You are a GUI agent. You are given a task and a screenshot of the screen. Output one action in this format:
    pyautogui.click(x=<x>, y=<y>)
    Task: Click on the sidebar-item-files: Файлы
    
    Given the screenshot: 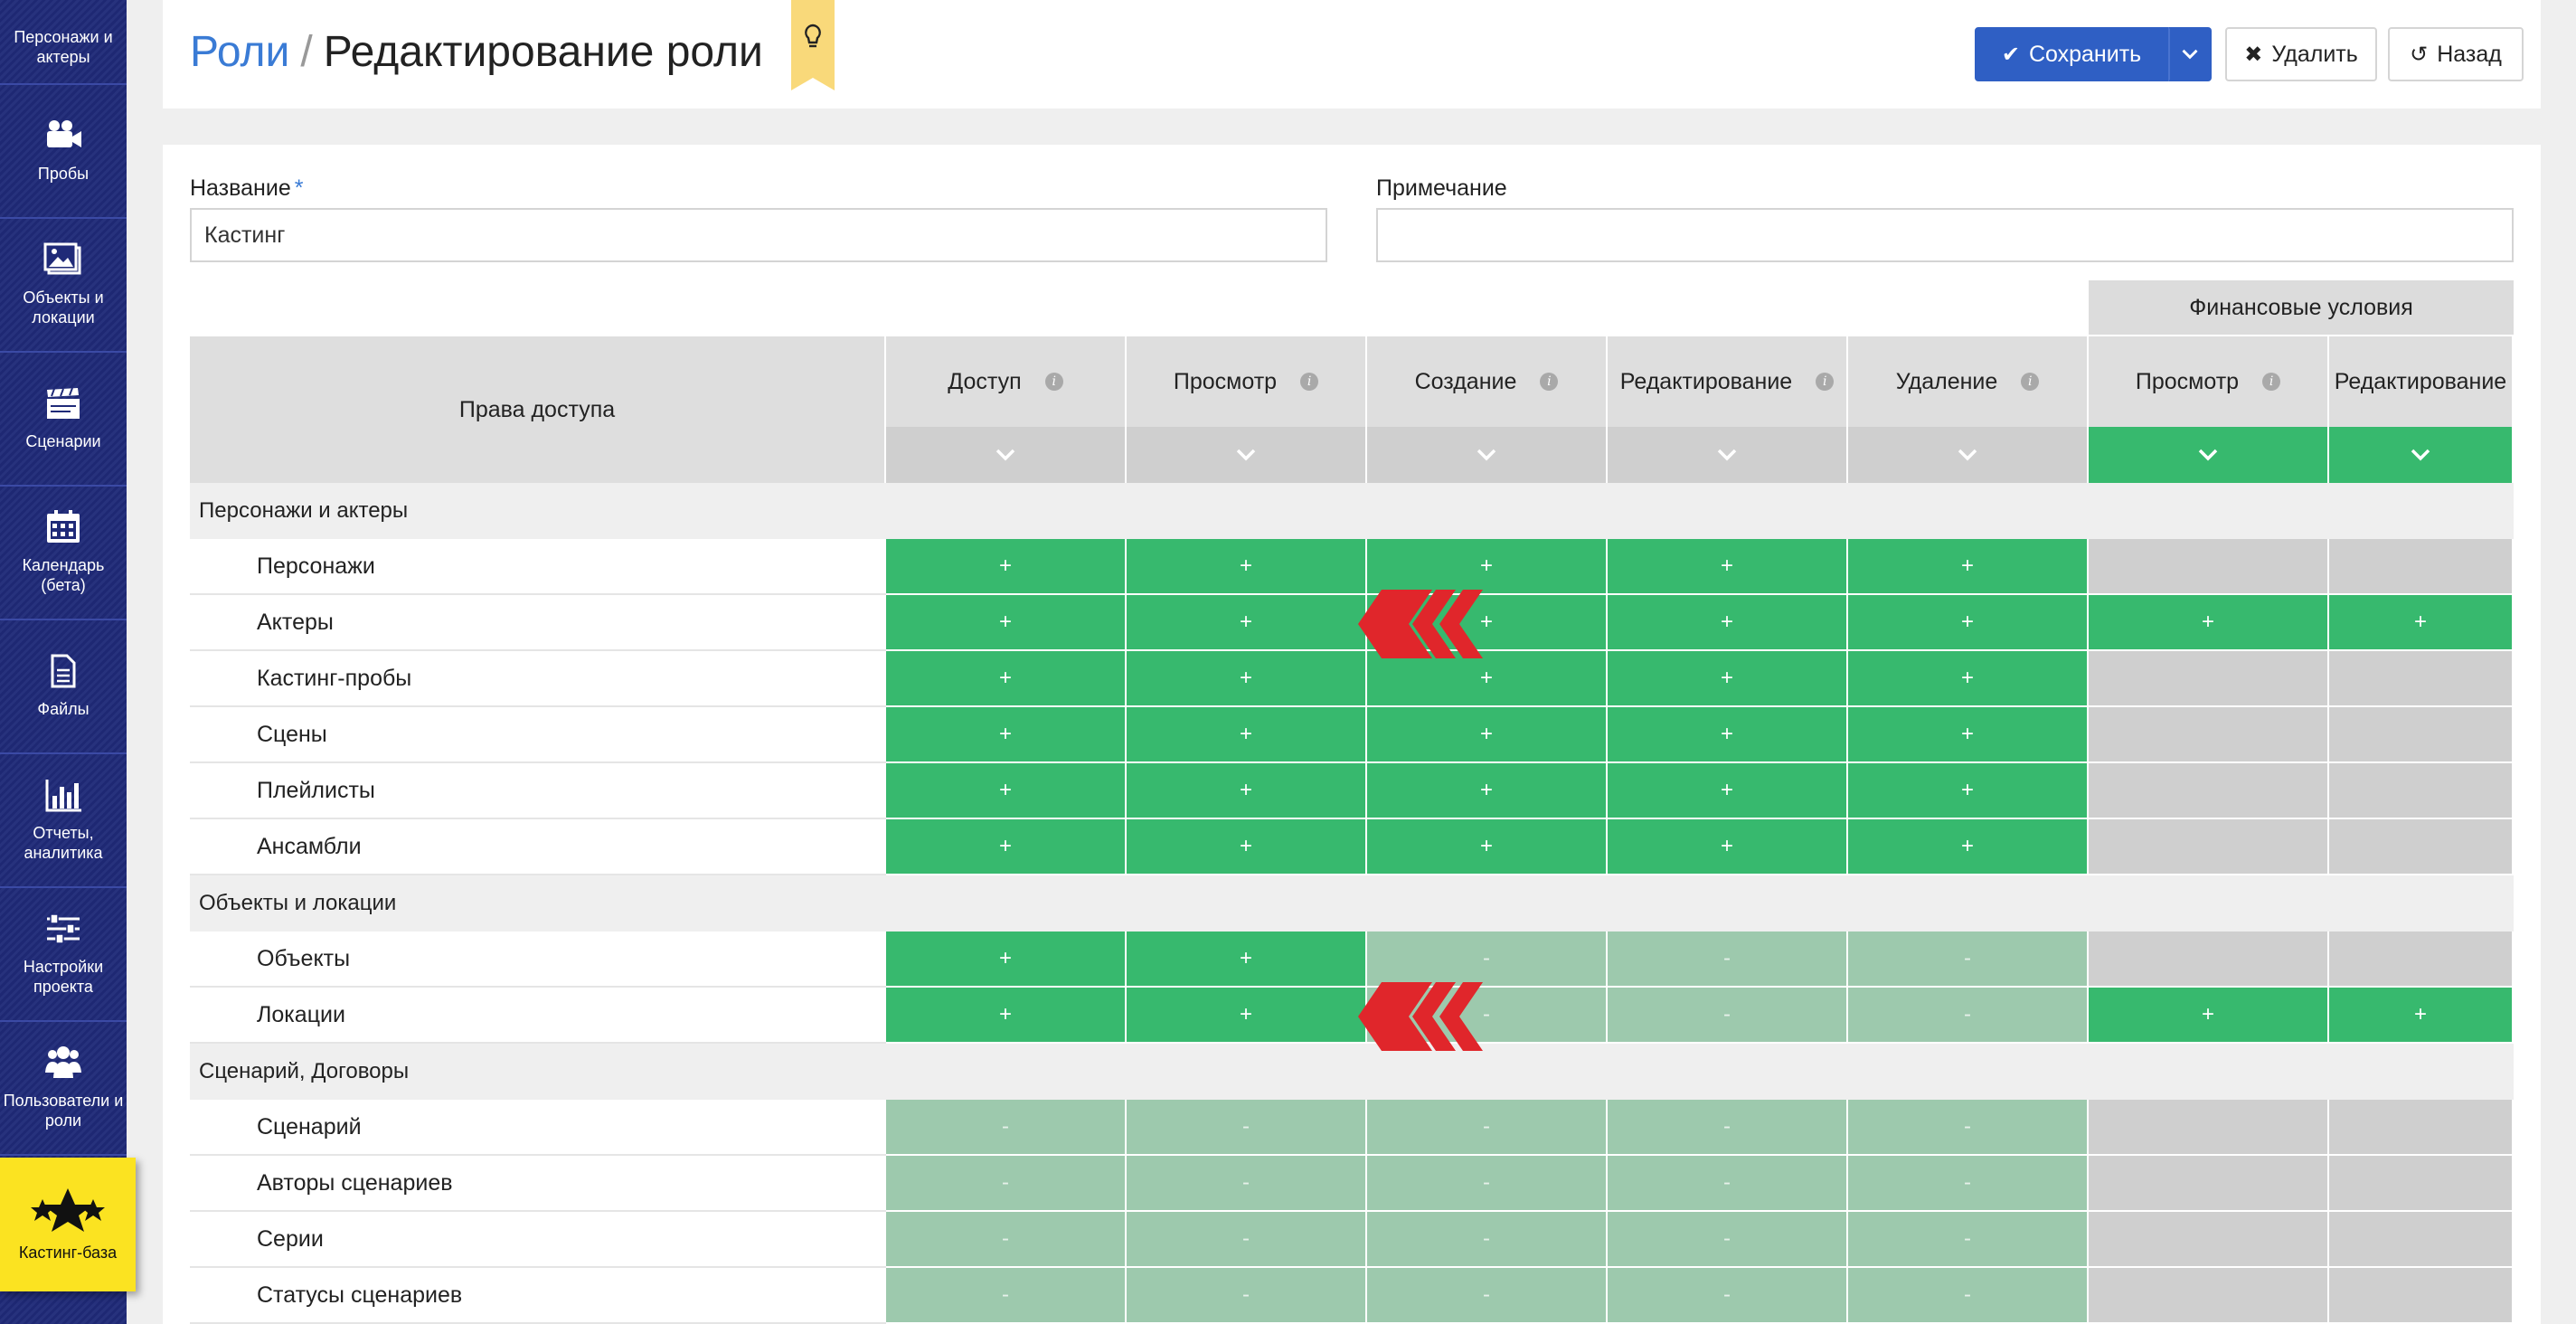 What is the action you would take?
    pyautogui.click(x=63, y=687)
    